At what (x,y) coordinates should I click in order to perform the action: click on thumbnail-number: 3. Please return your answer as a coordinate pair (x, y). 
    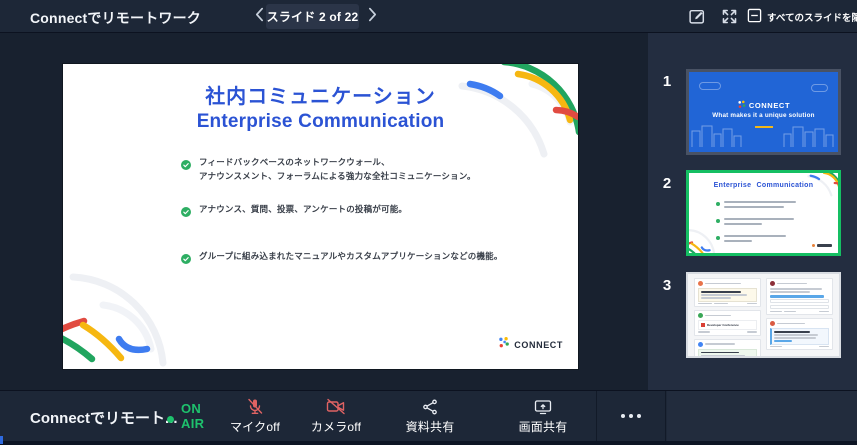
    Looking at the image, I should click on (667, 285).